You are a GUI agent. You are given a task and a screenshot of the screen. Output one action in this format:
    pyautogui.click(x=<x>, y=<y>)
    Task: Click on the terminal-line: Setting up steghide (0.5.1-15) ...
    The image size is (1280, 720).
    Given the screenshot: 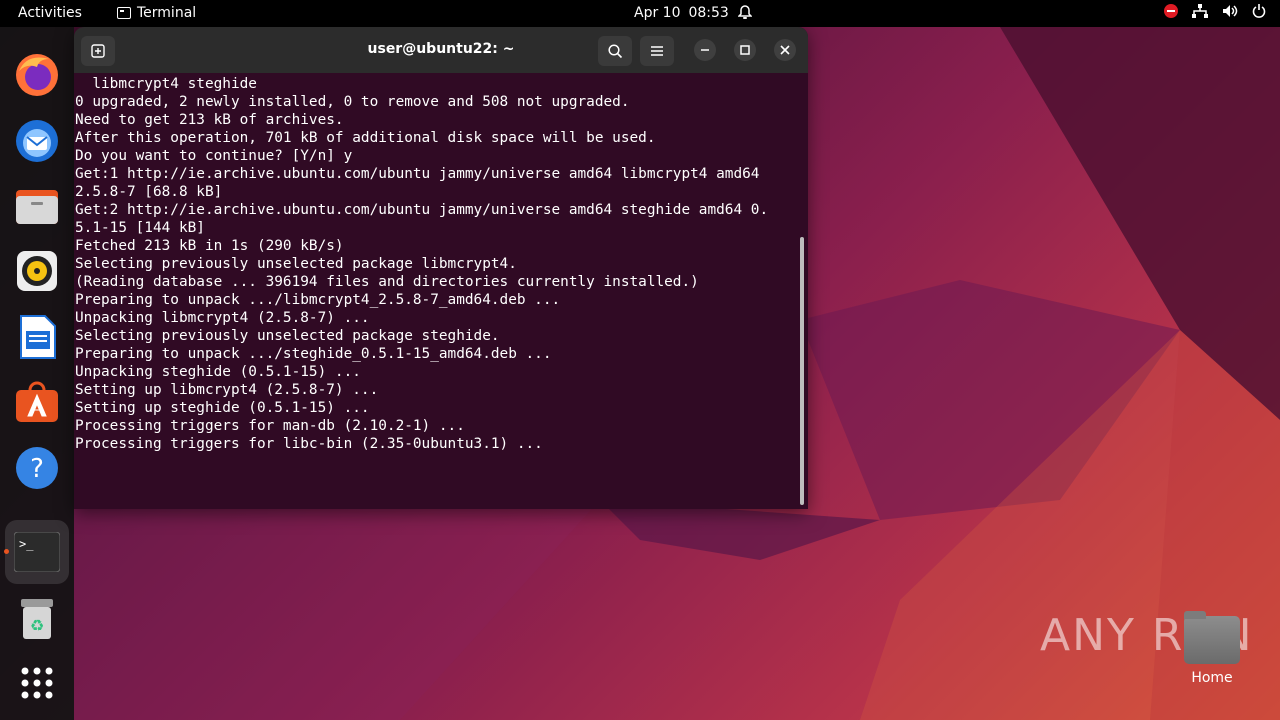 What is the action you would take?
    pyautogui.click(x=222, y=408)
    